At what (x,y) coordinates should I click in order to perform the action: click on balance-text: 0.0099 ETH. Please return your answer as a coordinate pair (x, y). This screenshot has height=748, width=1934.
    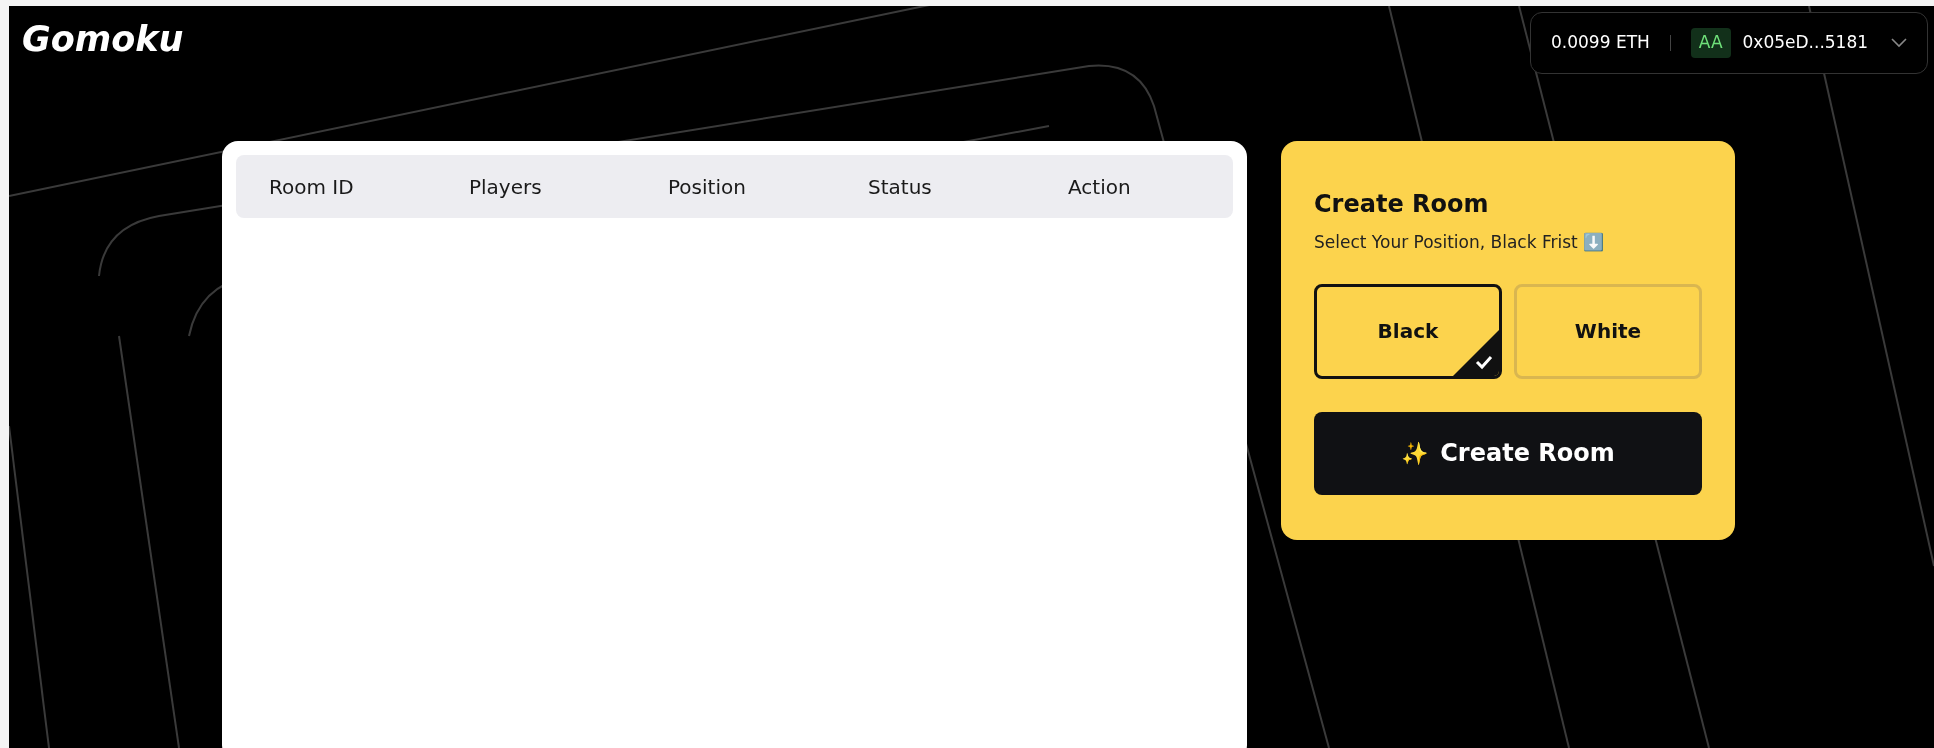
    Looking at the image, I should click on (1600, 43).